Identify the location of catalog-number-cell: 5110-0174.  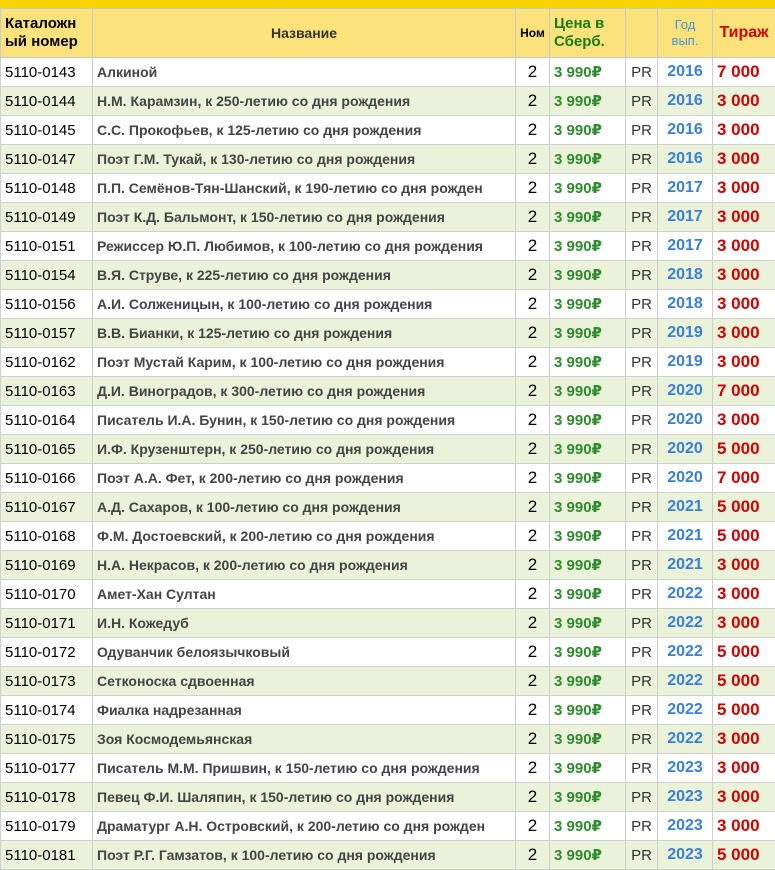
(46, 710).